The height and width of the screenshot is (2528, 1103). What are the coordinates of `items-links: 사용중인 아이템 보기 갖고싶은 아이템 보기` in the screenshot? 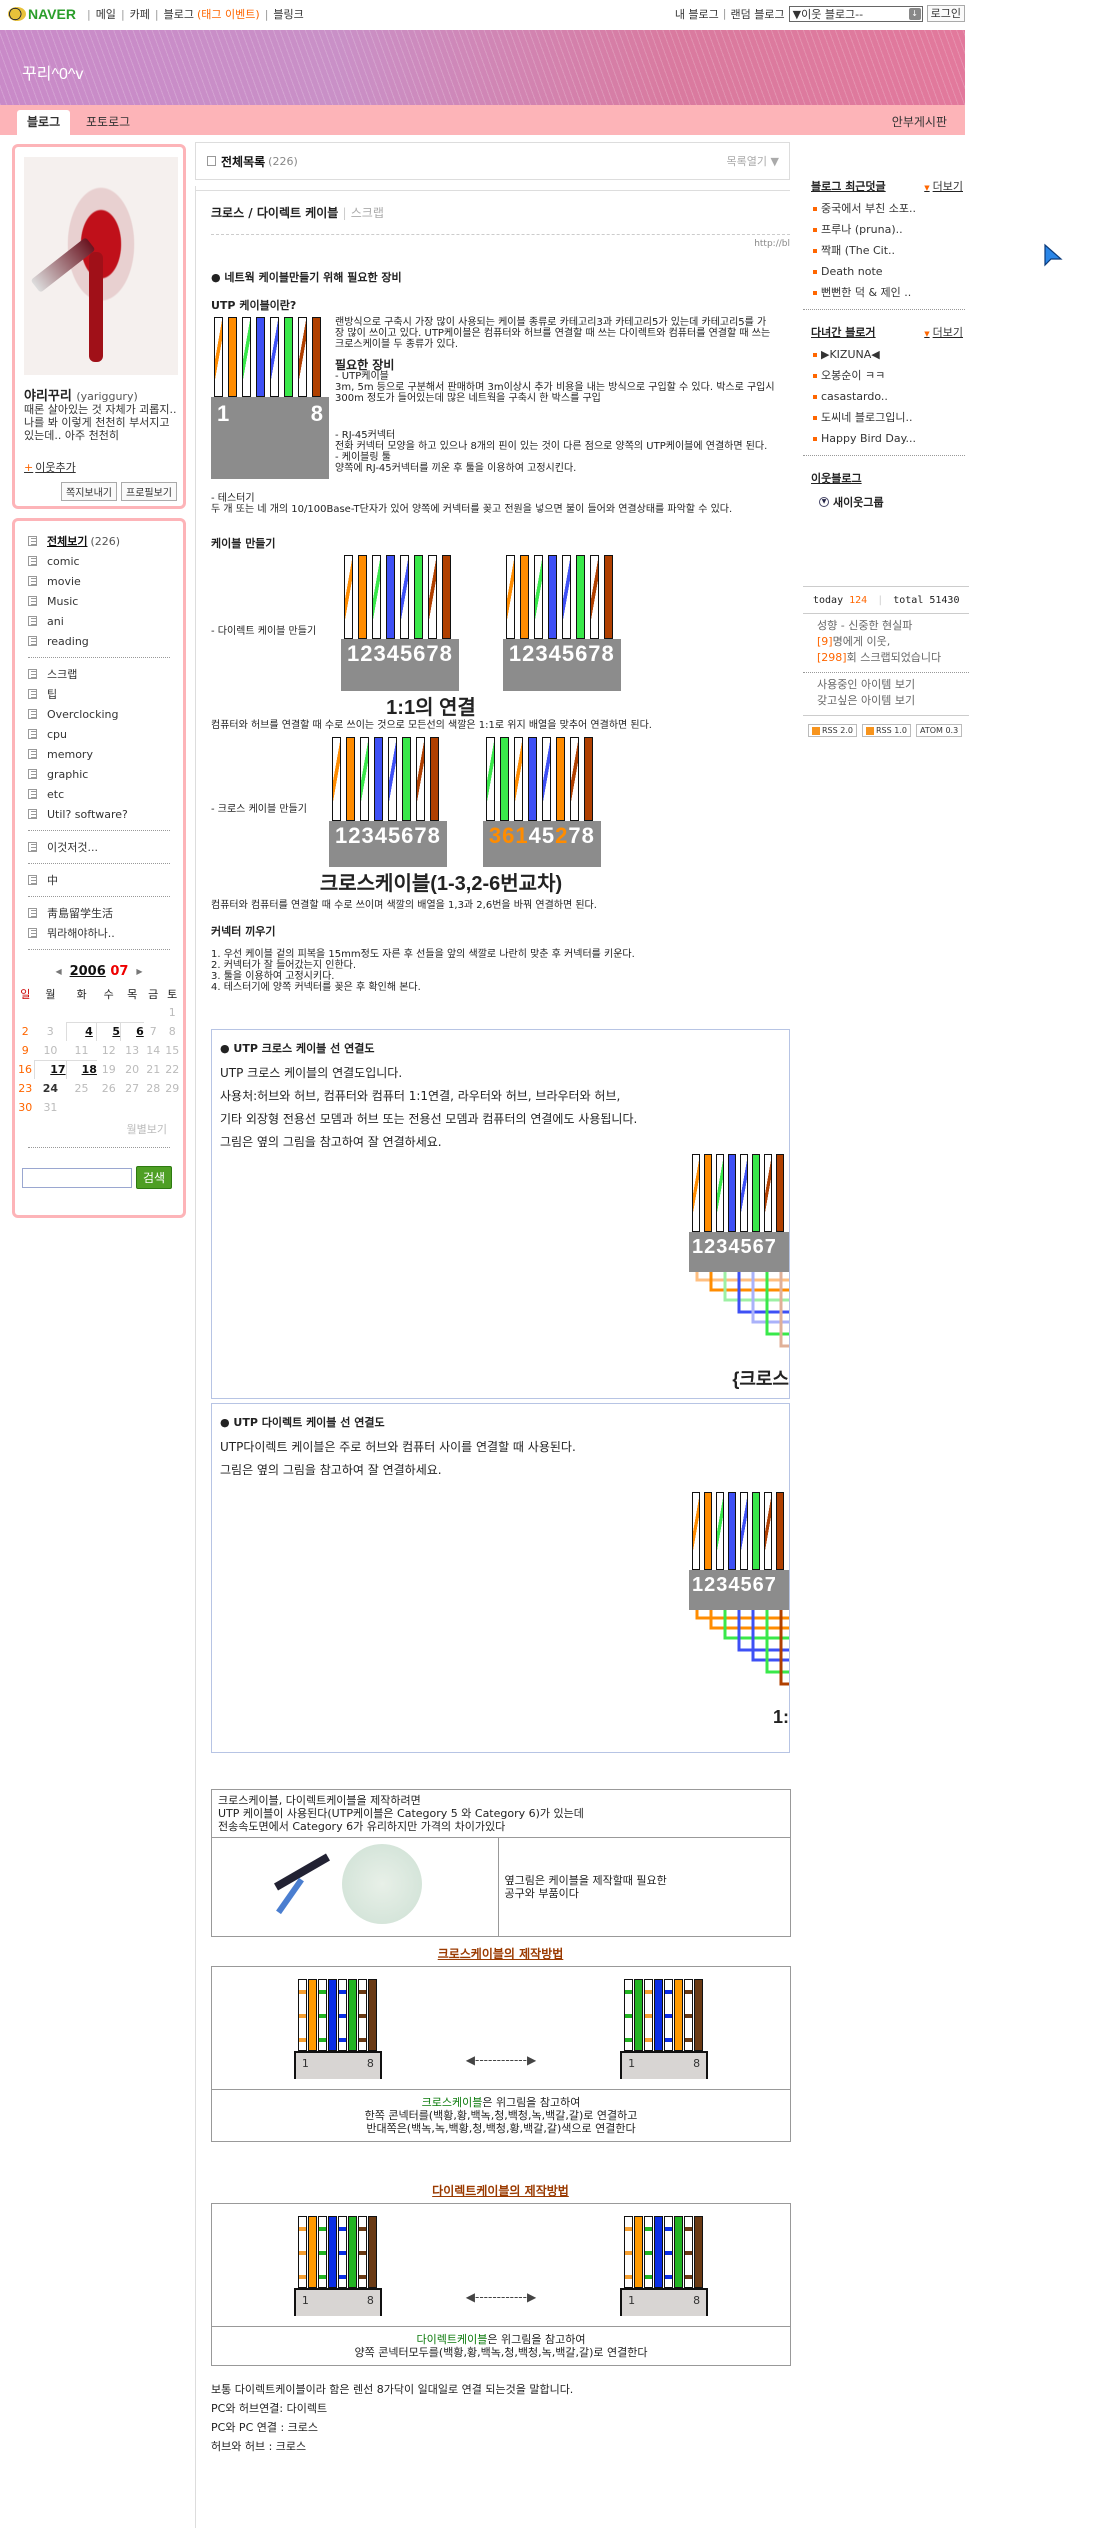 It's located at (886, 694).